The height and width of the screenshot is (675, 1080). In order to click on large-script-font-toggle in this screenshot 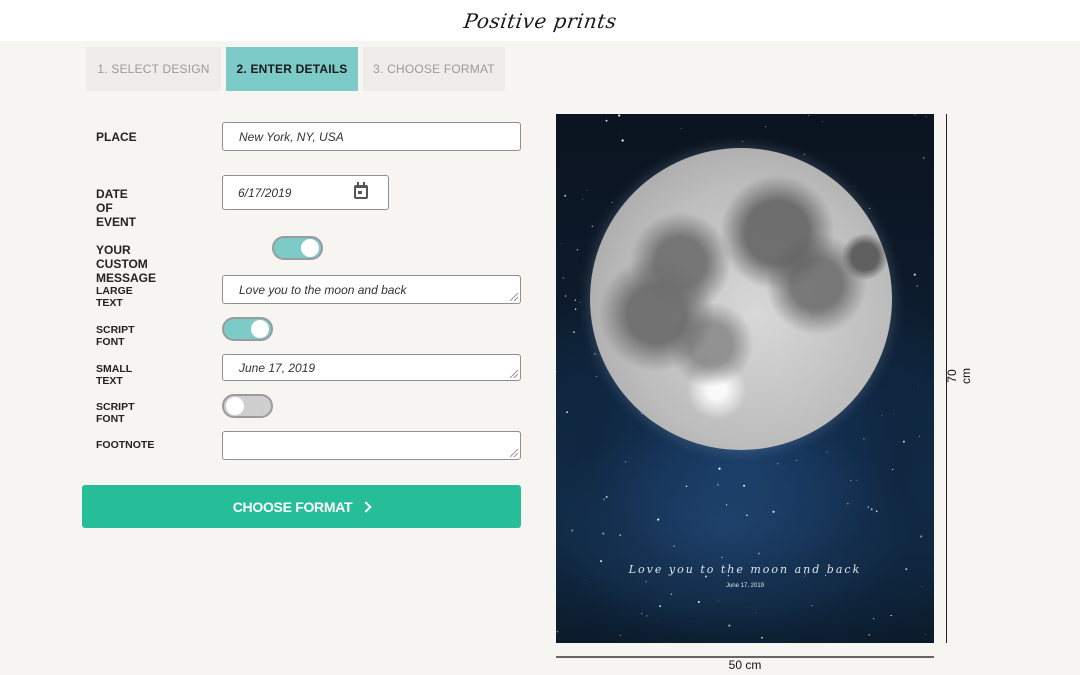, I will do `click(247, 329)`.